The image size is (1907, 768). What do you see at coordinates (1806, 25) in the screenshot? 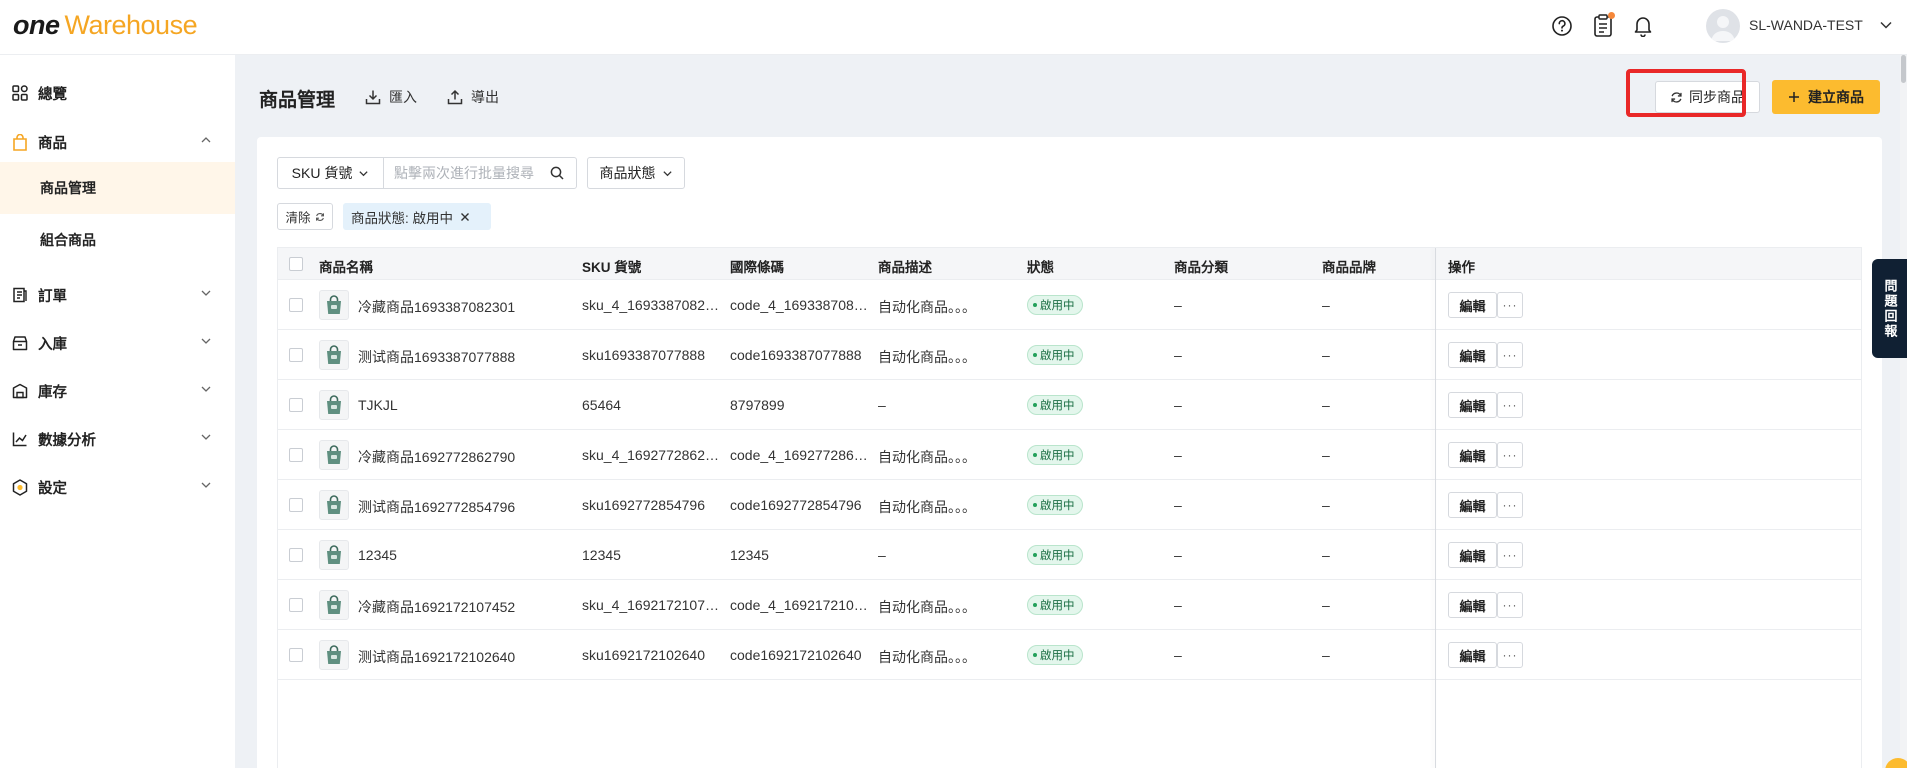
I see `username: SL-WANDA-TEST` at bounding box center [1806, 25].